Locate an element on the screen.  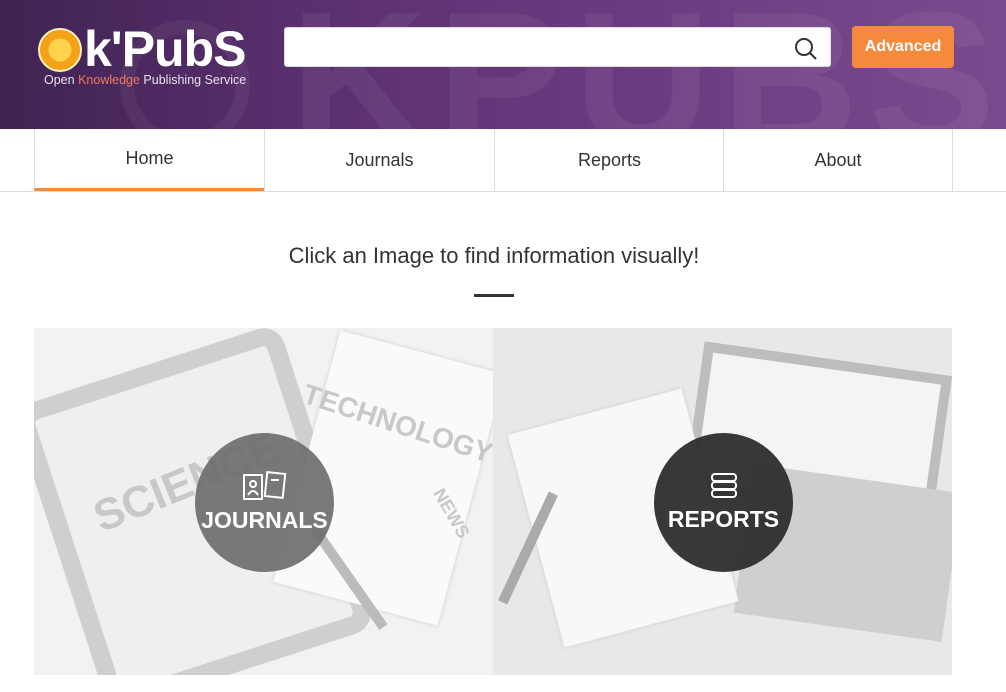
search-input is located at coordinates (530, 47).